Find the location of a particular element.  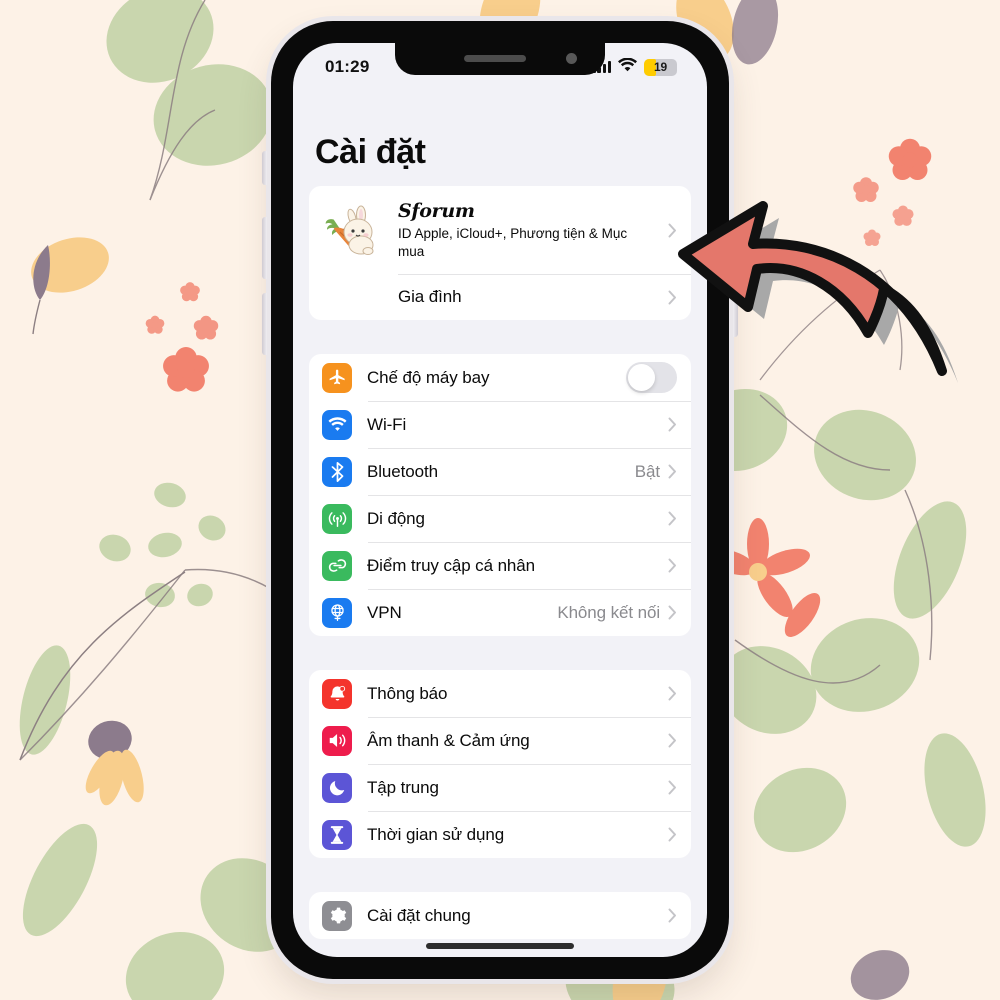

front-camera-icon is located at coordinates (571, 58).